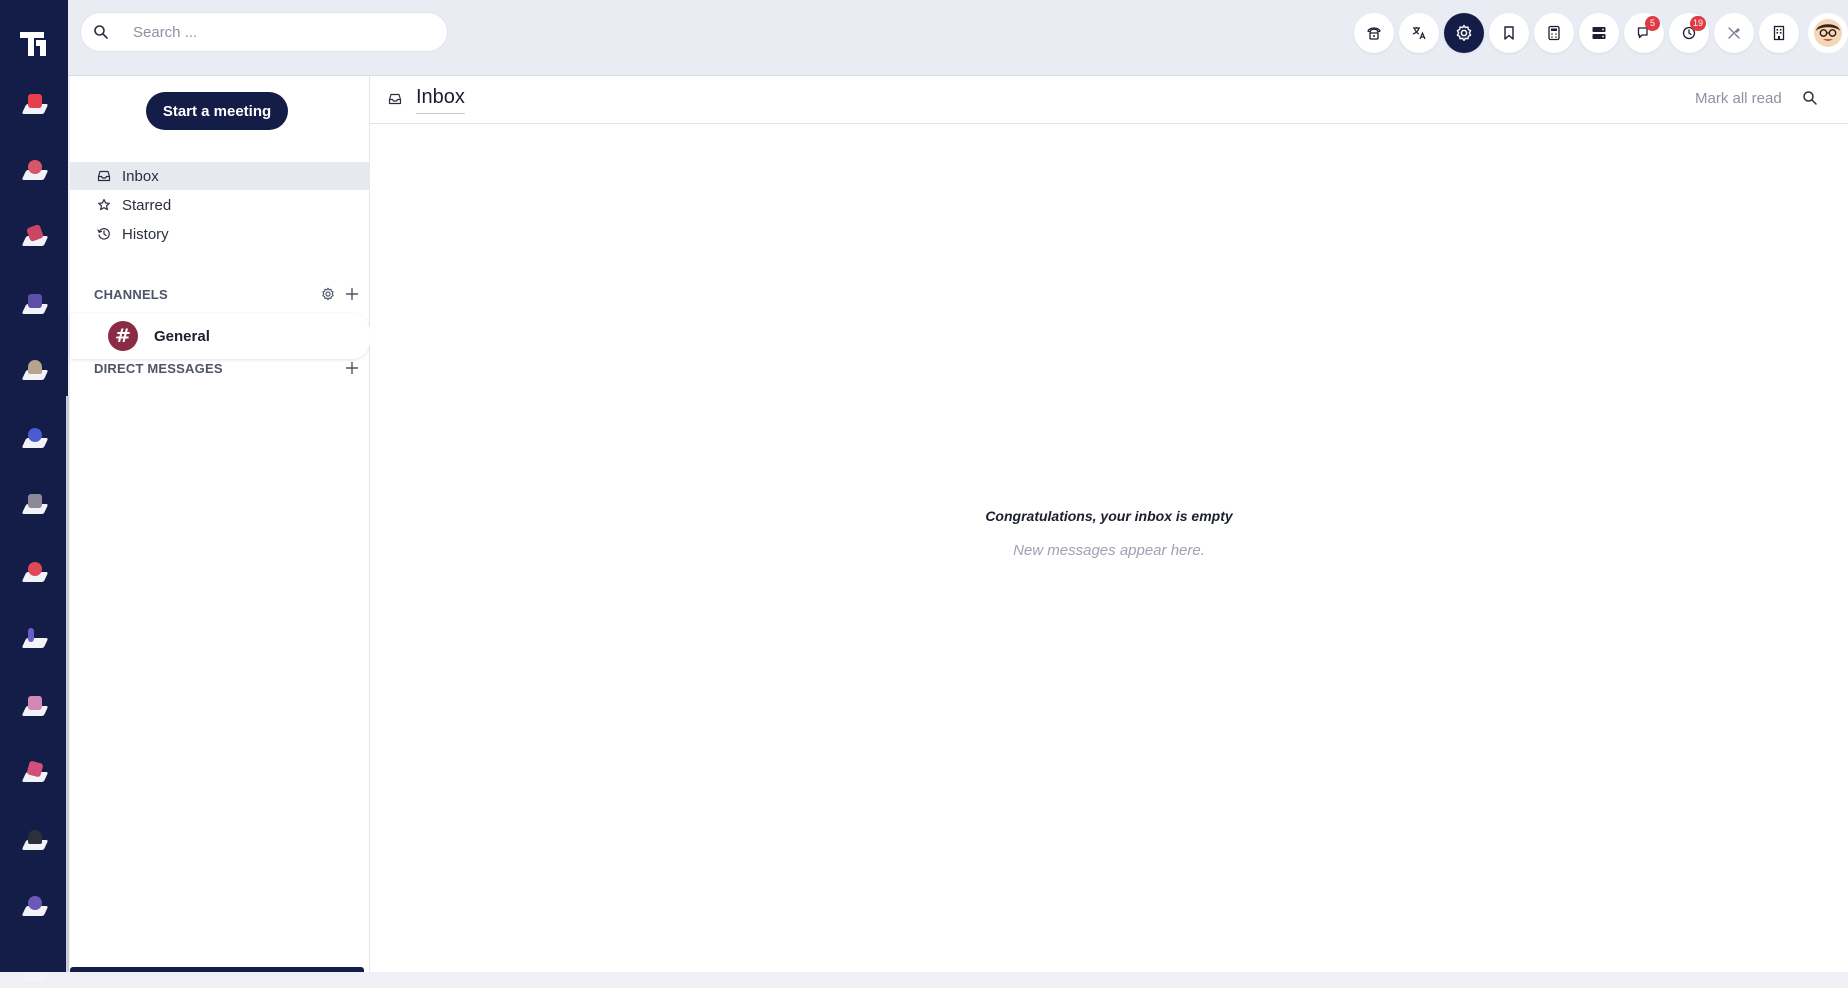  Describe the element at coordinates (104, 205) in the screenshot. I see `star-icon` at that location.